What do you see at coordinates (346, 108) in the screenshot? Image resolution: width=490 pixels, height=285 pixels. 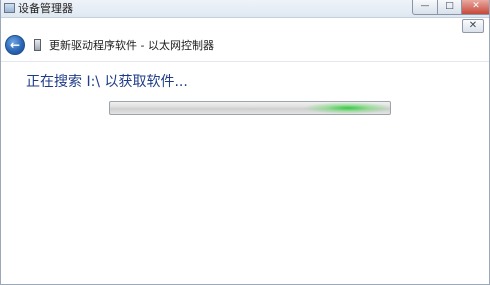 I see `progress-glow` at bounding box center [346, 108].